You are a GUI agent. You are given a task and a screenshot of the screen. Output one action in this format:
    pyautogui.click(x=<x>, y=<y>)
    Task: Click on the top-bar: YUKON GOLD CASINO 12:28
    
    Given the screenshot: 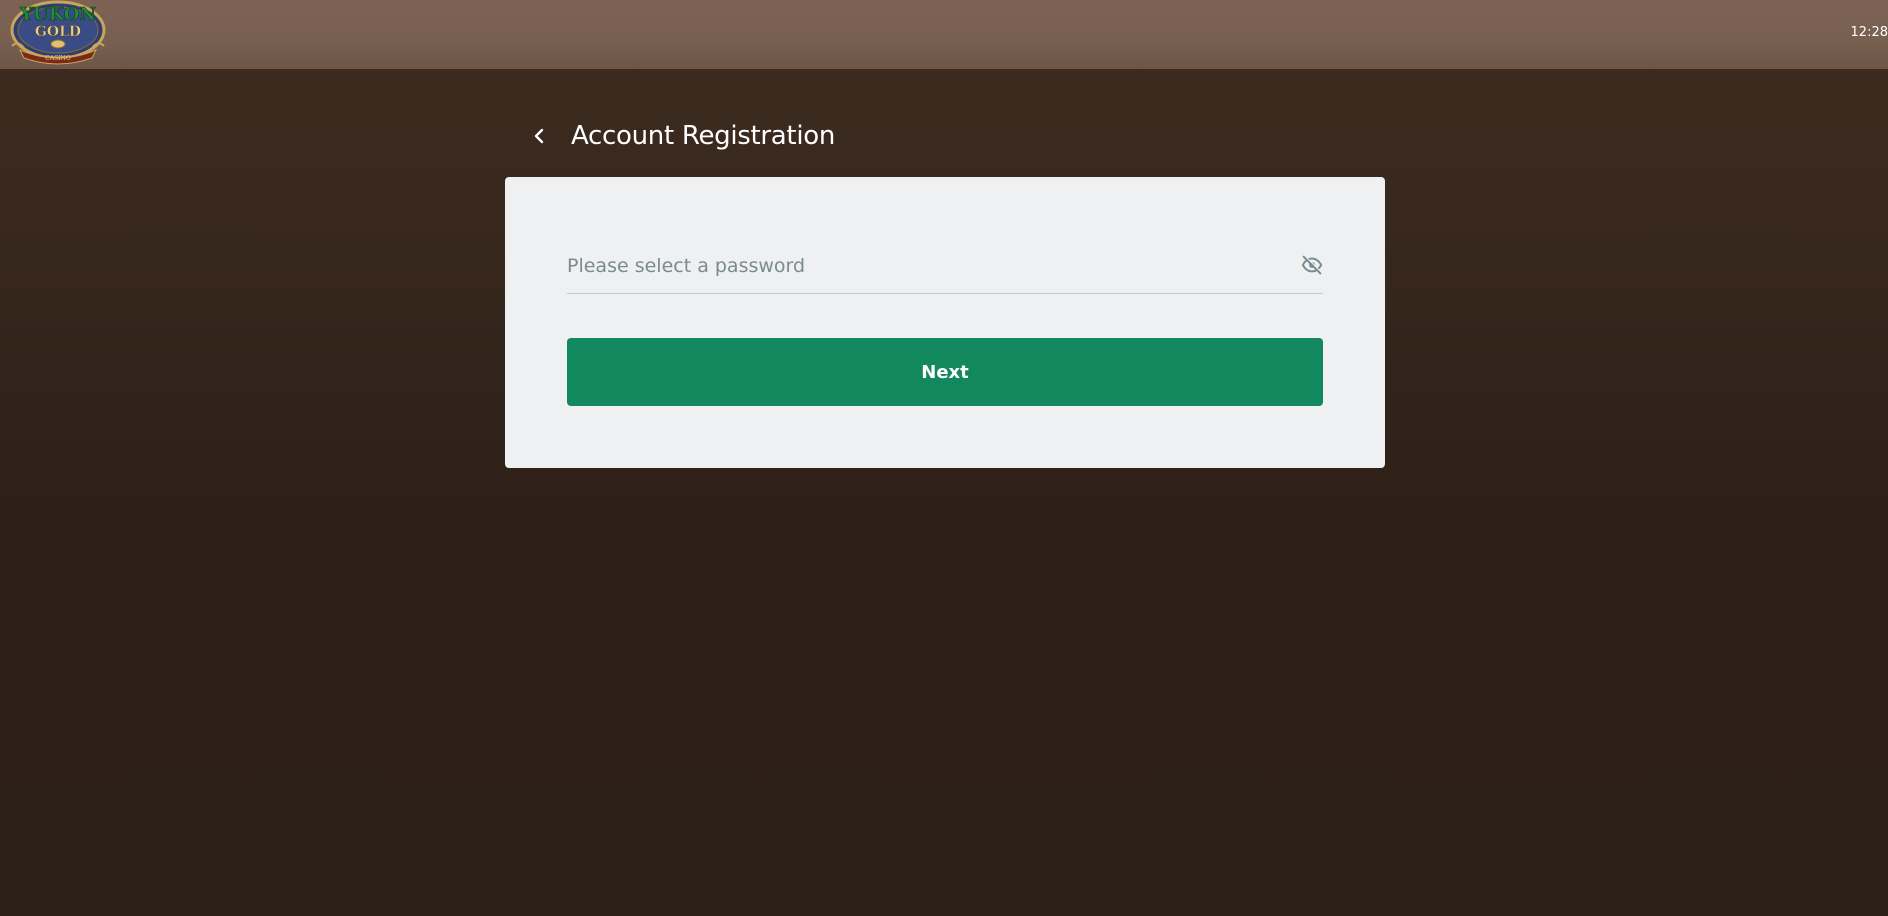 What is the action you would take?
    pyautogui.click(x=944, y=34)
    